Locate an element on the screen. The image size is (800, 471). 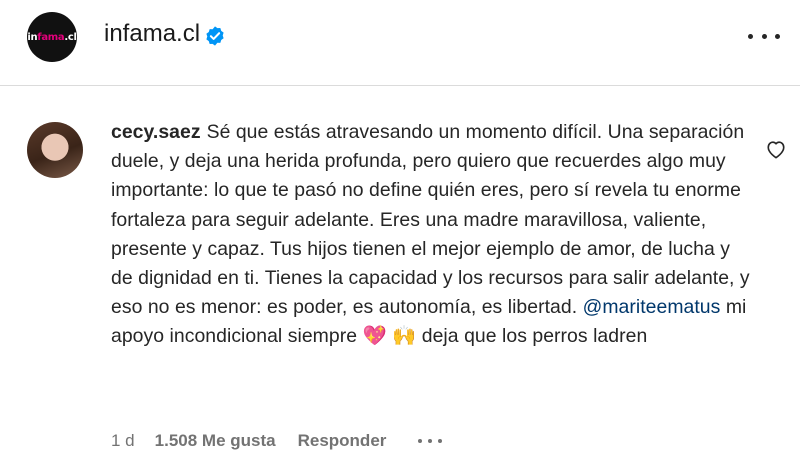
account-avatar: infama.cl is located at coordinates (52, 37).